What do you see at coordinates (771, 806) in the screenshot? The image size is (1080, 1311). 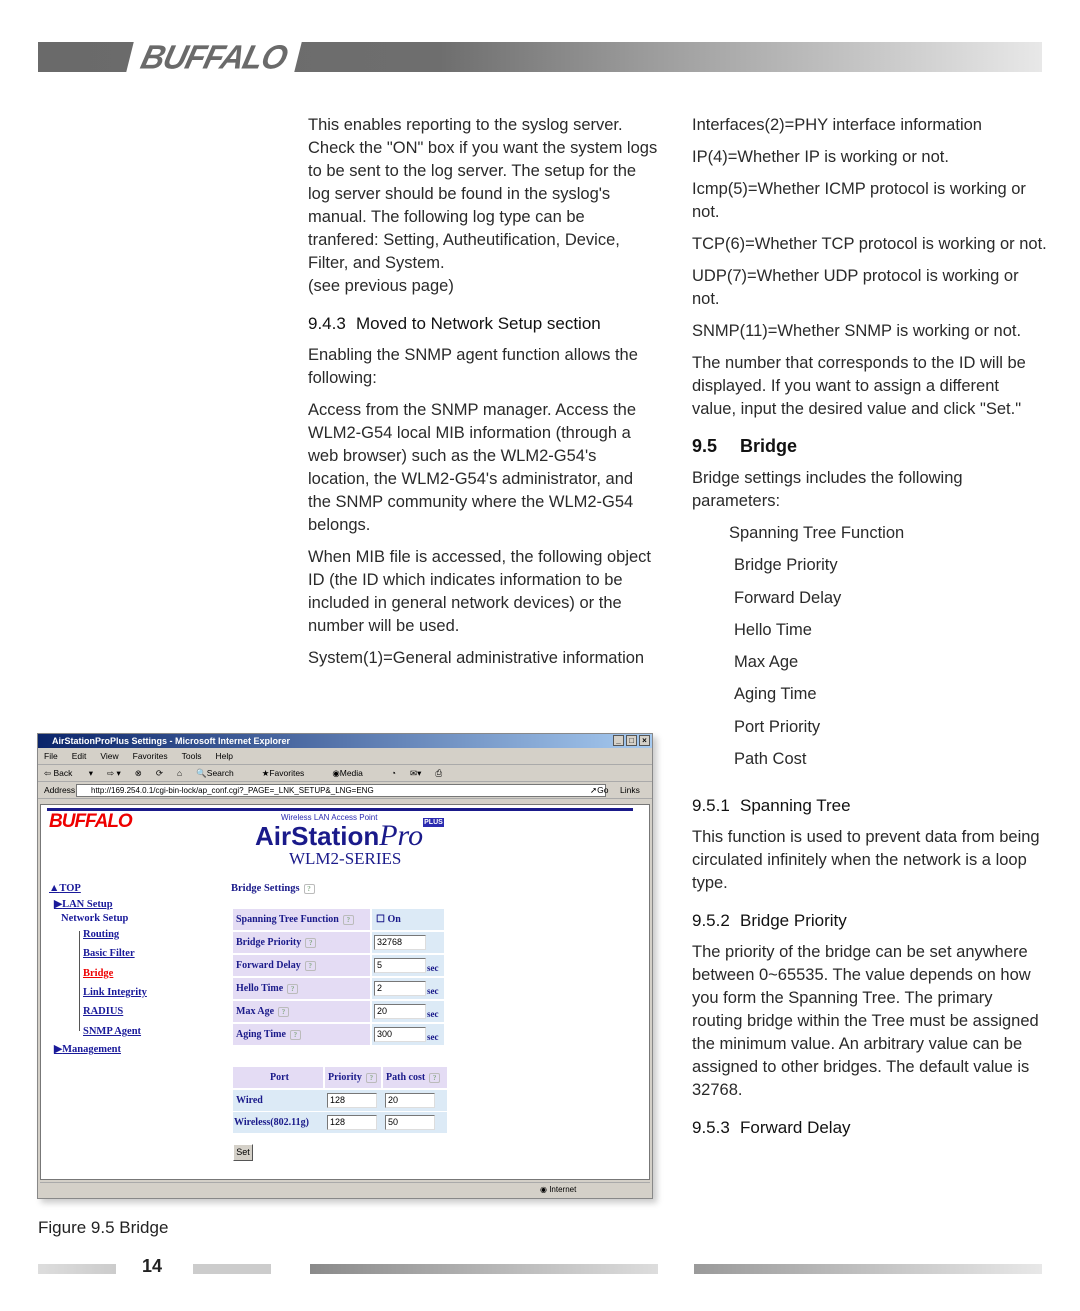 I see `section-heading-9-5-1: 9.5.1 Spanning Tree` at bounding box center [771, 806].